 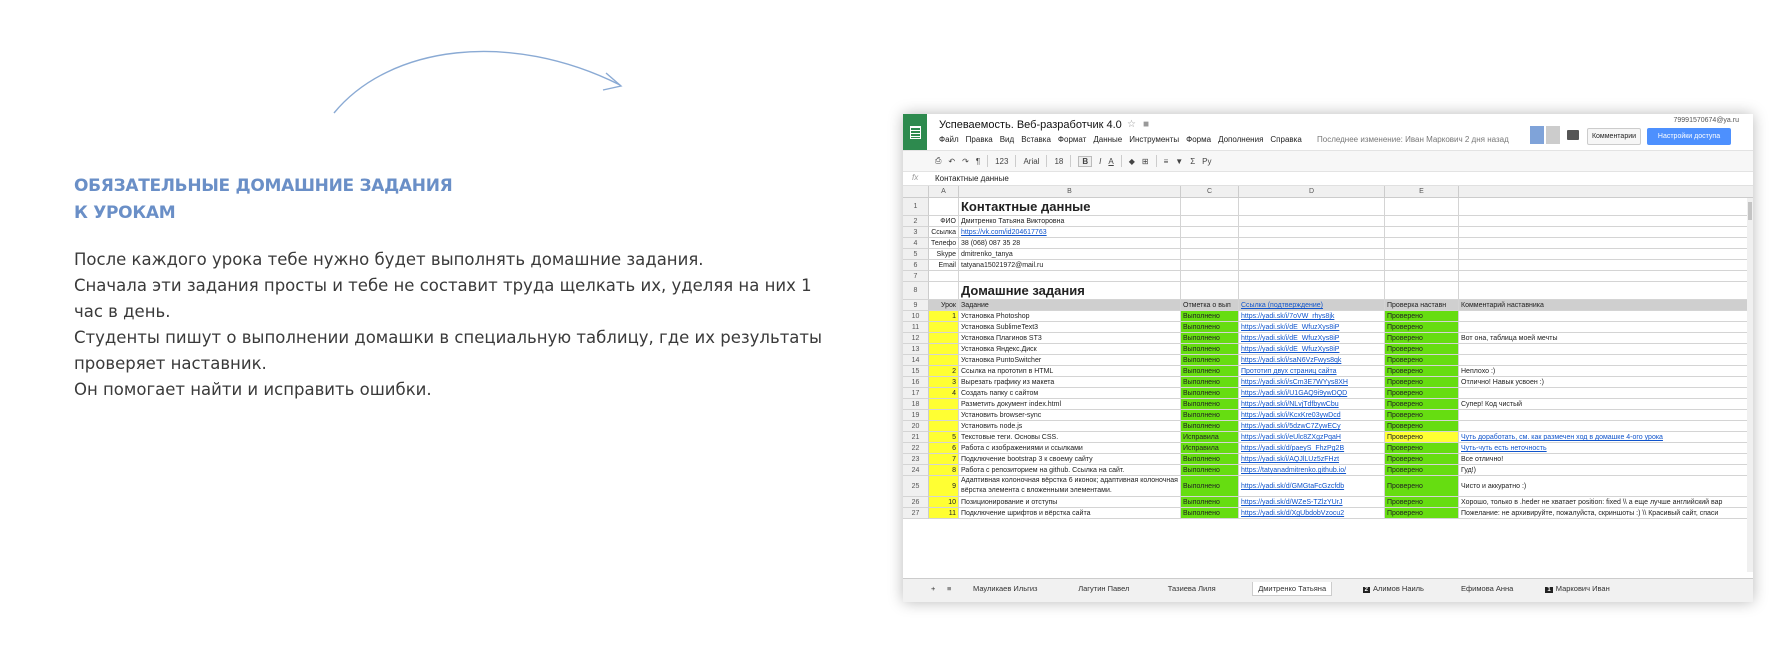 What do you see at coordinates (1070, 316) in the screenshot?
I see `cell-b: Установка Photoshop` at bounding box center [1070, 316].